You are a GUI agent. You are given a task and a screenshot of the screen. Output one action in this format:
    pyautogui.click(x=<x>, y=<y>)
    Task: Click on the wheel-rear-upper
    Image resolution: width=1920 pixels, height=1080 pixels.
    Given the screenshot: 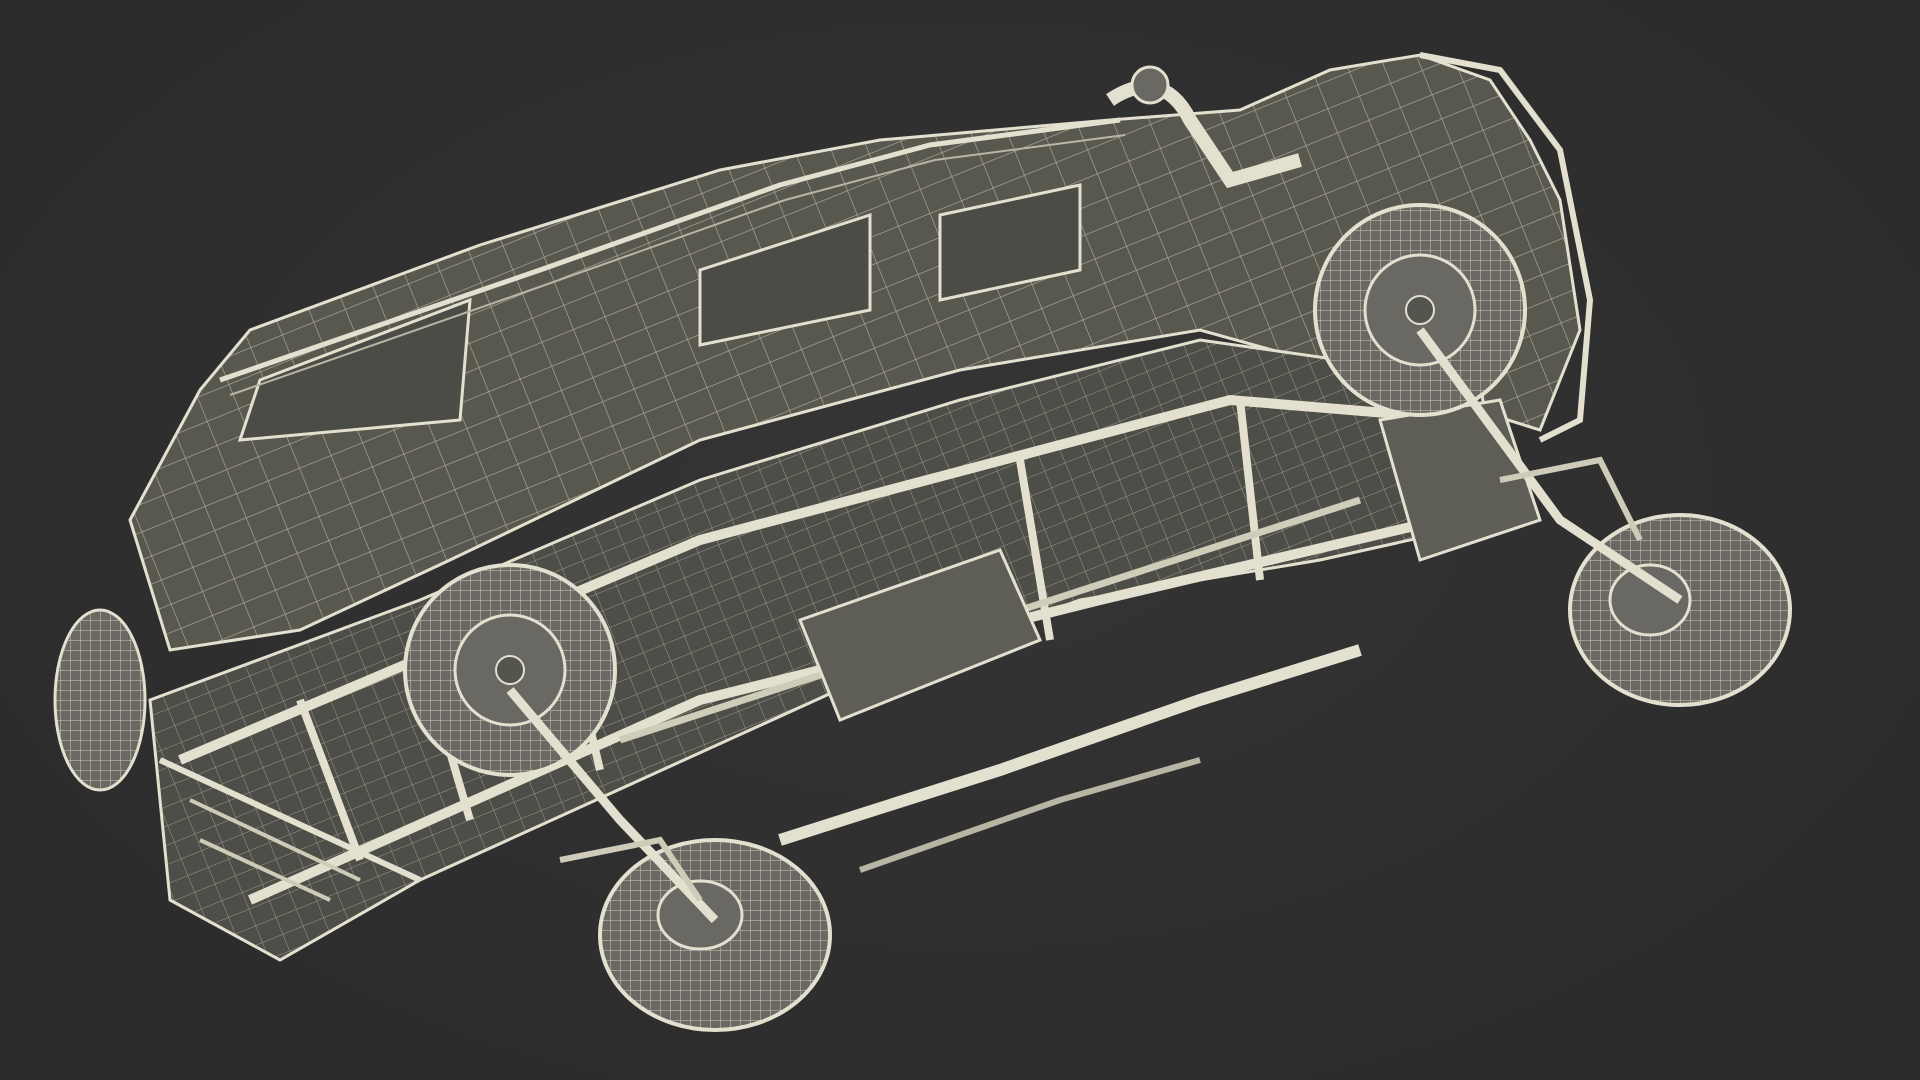 What is the action you would take?
    pyautogui.click(x=510, y=670)
    